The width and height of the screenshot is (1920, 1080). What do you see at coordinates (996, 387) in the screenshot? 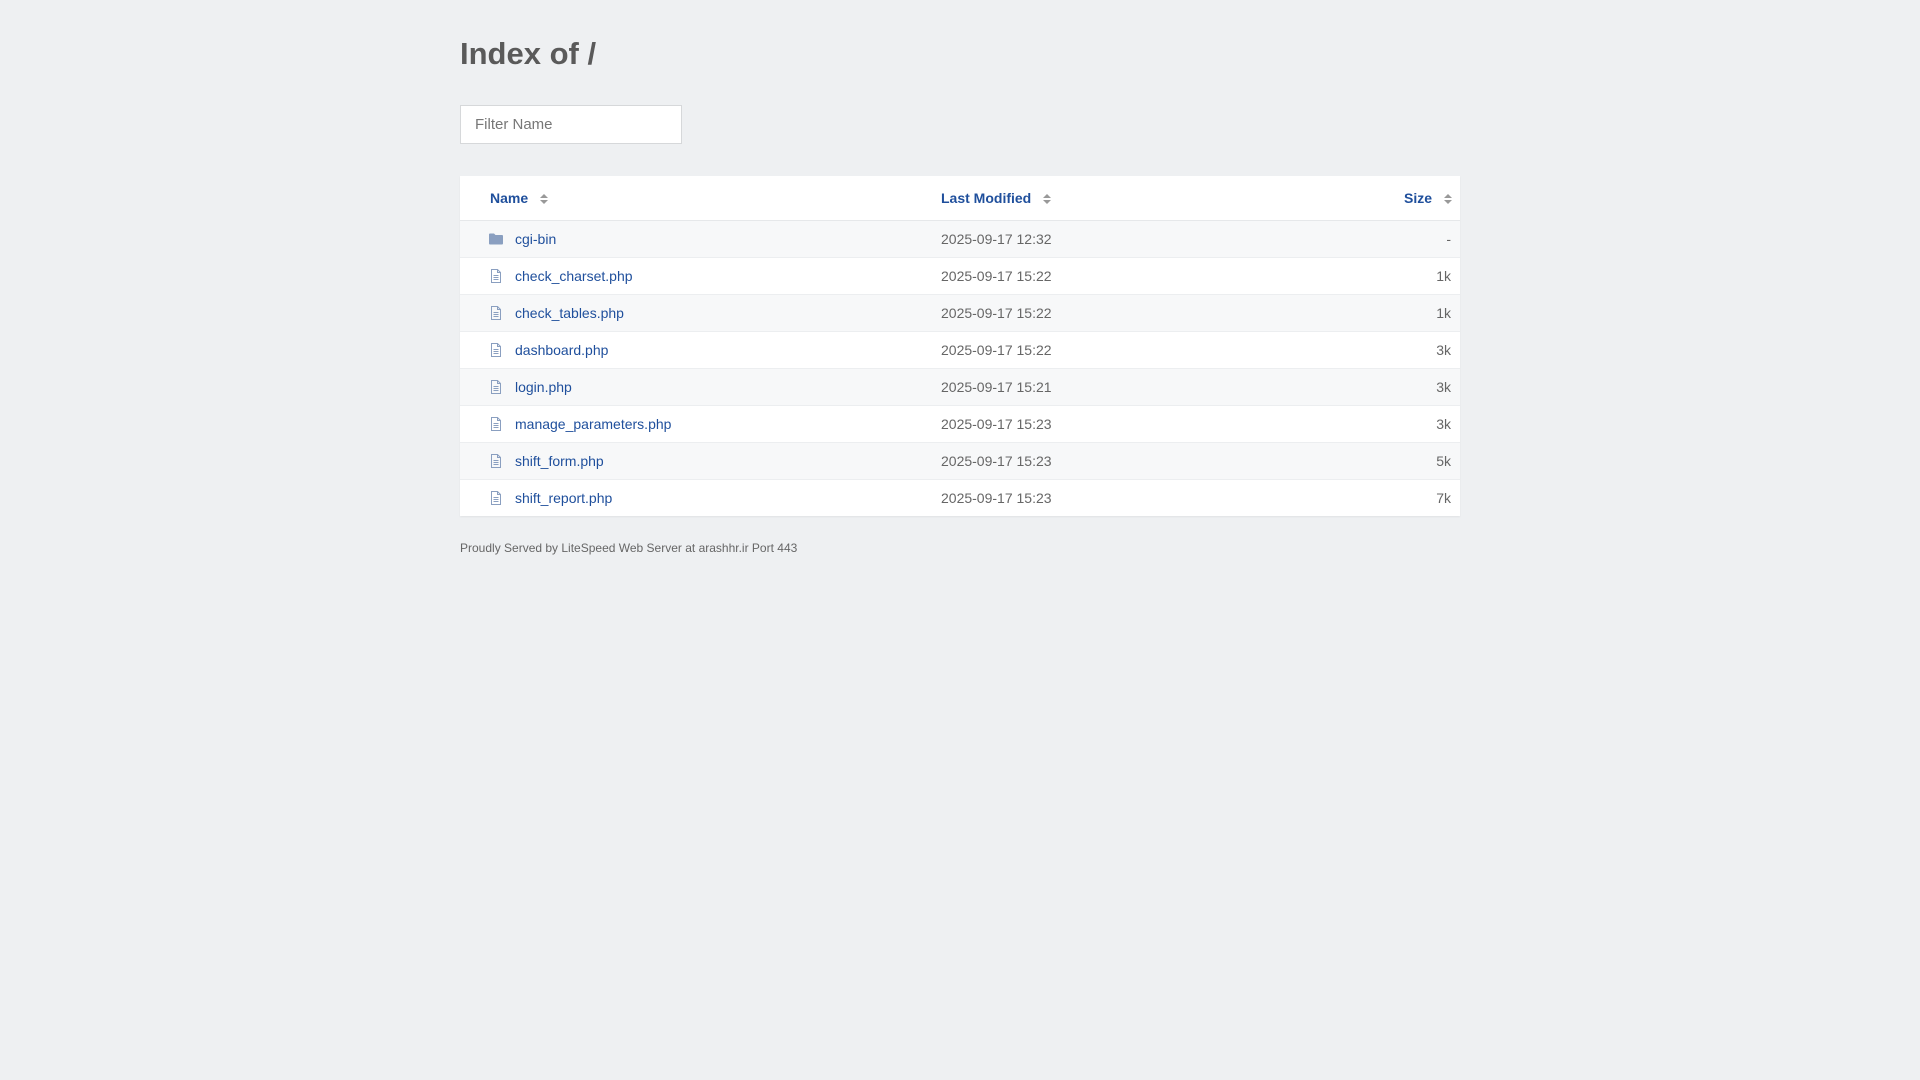
I see `last-modified-cell: 2025-09-17 15:21` at bounding box center [996, 387].